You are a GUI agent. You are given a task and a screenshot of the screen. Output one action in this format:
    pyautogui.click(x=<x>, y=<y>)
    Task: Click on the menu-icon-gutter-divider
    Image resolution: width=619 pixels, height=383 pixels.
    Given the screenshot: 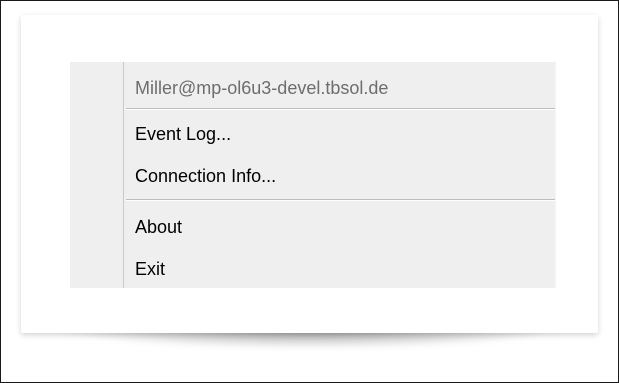 What is the action you would take?
    pyautogui.click(x=123, y=175)
    